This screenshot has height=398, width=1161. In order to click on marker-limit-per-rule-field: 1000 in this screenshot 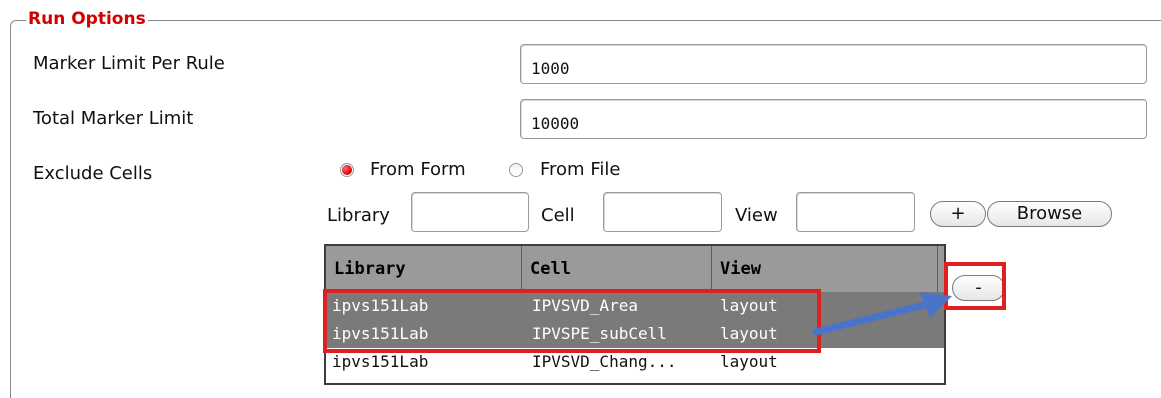, I will do `click(833, 64)`.